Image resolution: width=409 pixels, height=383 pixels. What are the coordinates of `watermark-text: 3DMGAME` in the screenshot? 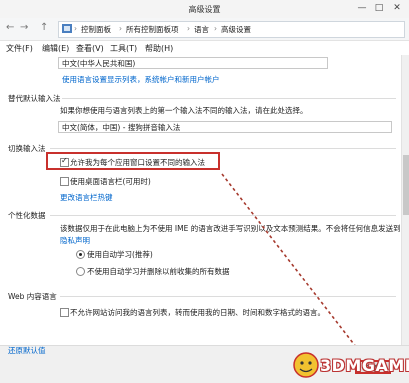 It's located at (364, 365).